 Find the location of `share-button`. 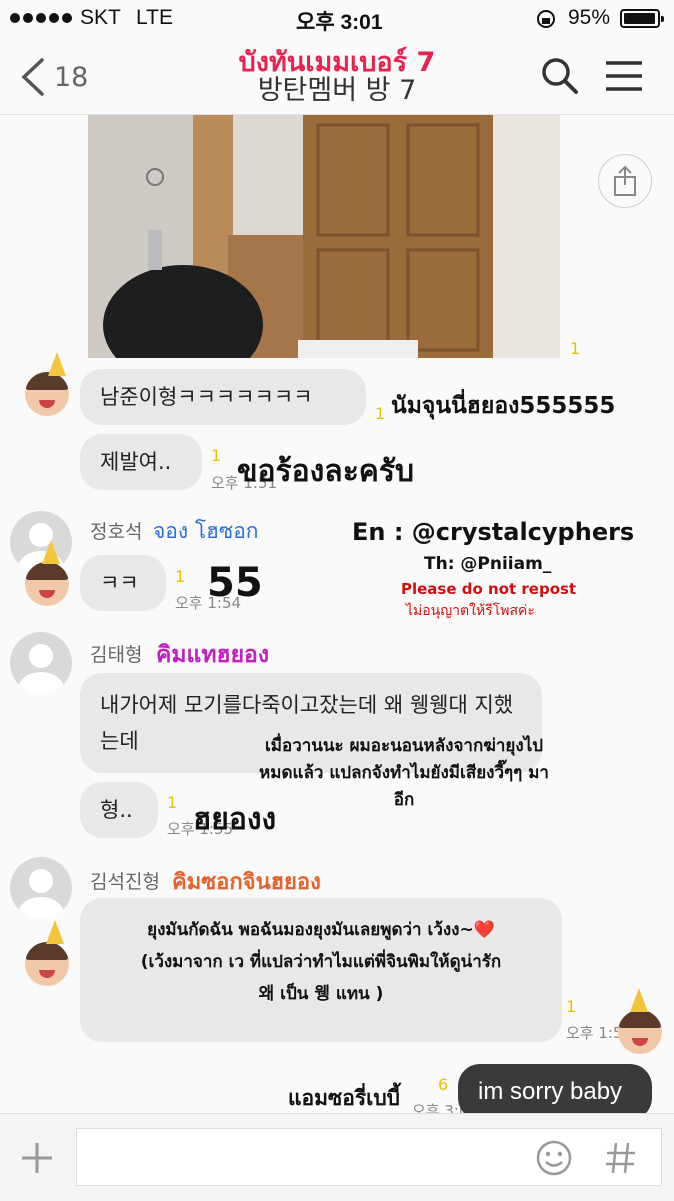

share-button is located at coordinates (625, 181).